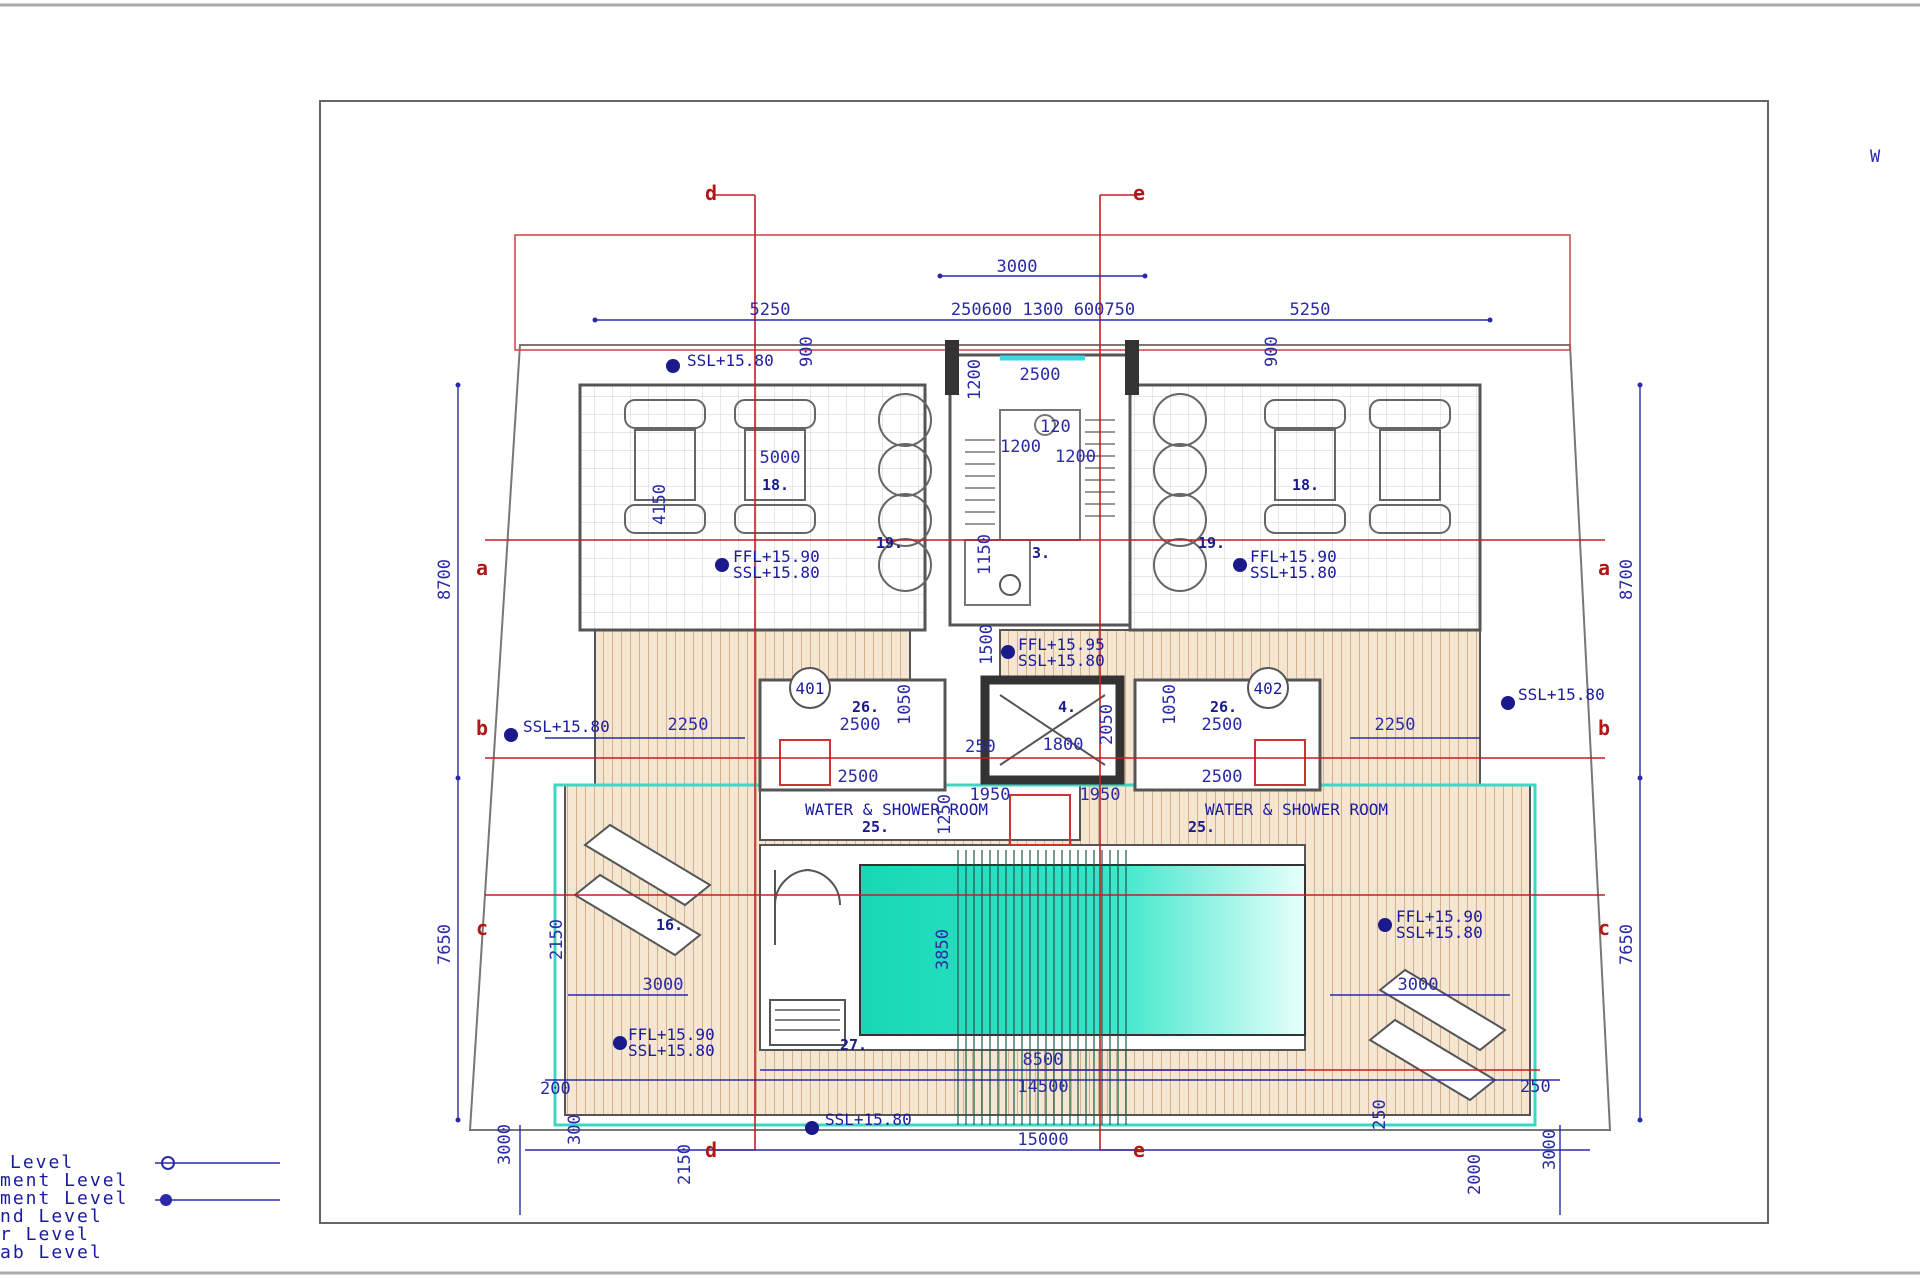 The height and width of the screenshot is (1284, 1920). I want to click on dim-bottom-b8: 250, so click(1535, 1087).